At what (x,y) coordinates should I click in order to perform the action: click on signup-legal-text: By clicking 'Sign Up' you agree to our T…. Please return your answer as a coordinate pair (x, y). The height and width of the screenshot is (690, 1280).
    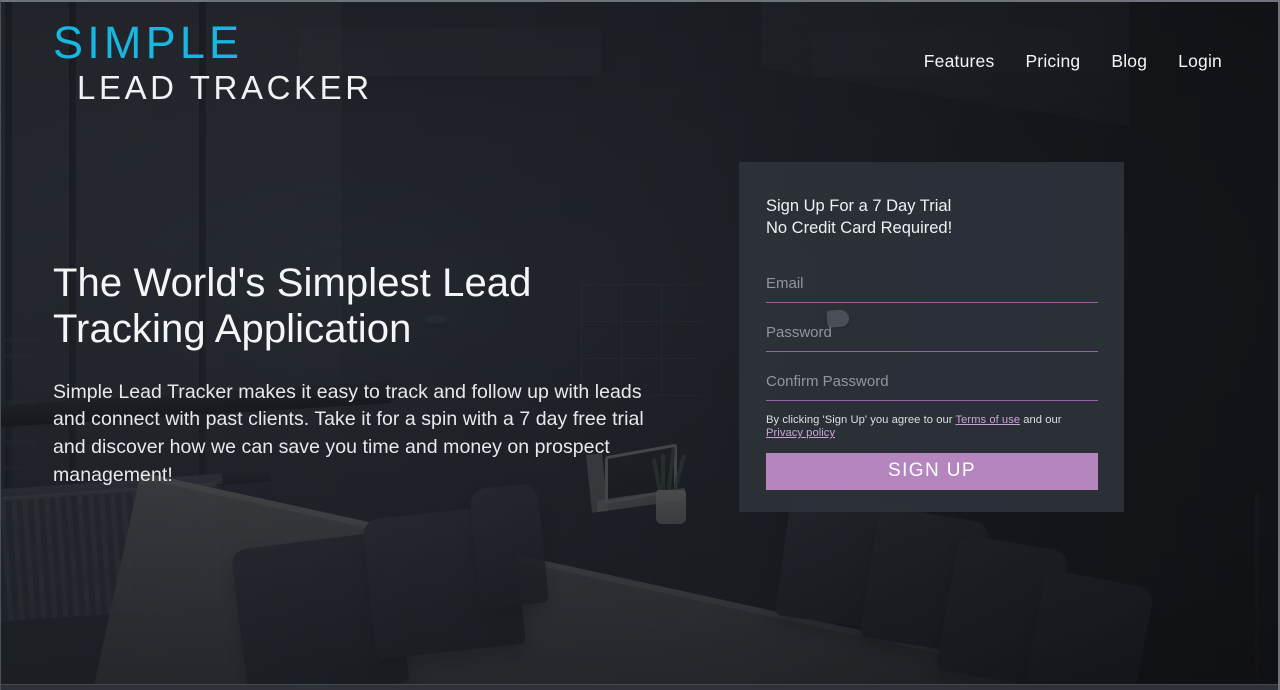
    Looking at the image, I should click on (932, 427).